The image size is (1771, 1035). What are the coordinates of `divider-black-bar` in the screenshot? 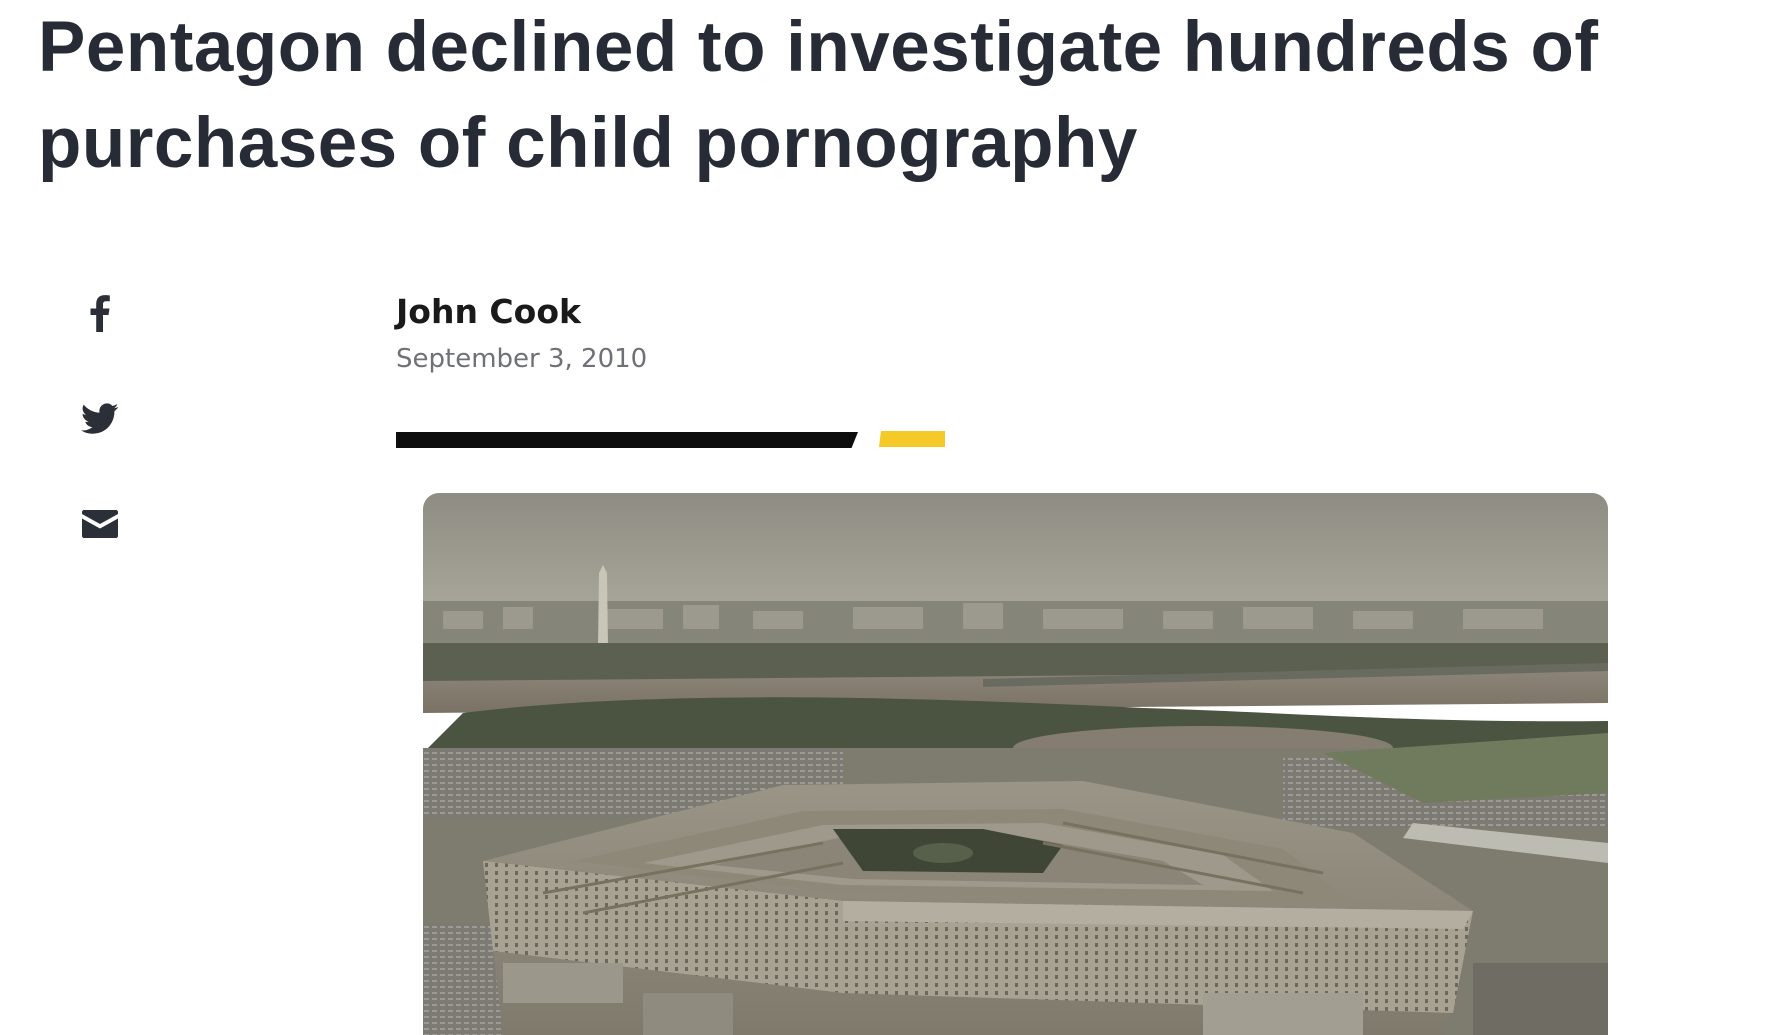 It's located at (627, 440).